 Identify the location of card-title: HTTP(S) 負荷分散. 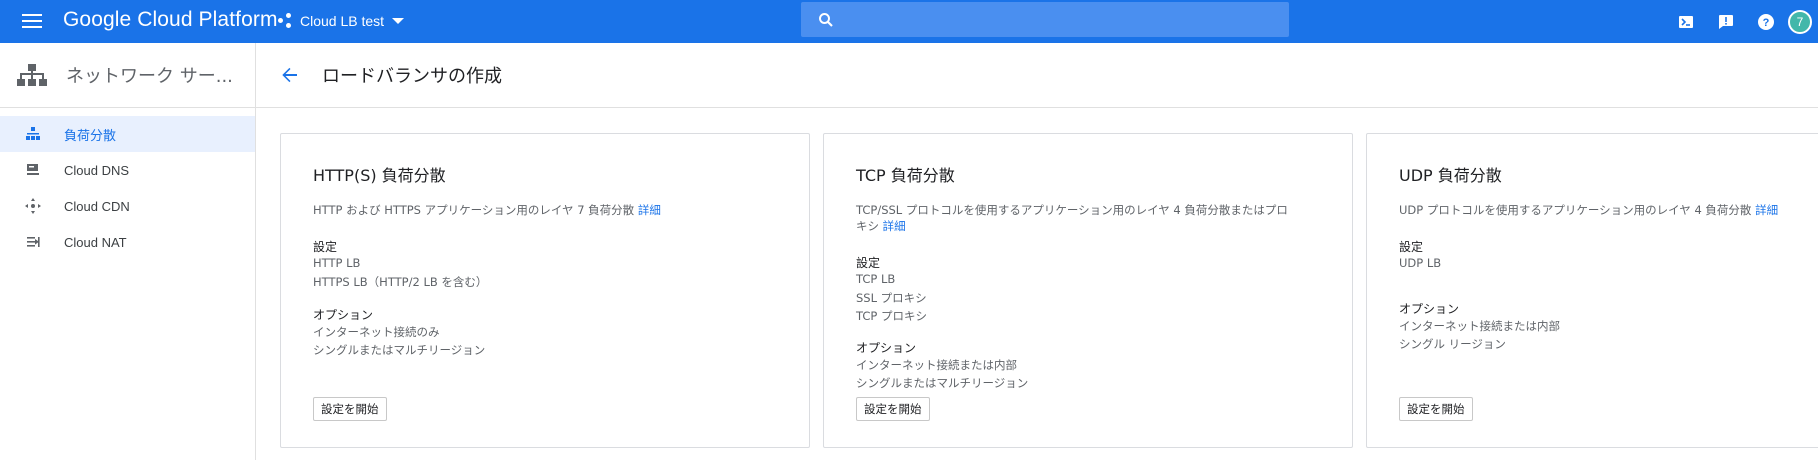
(379, 175).